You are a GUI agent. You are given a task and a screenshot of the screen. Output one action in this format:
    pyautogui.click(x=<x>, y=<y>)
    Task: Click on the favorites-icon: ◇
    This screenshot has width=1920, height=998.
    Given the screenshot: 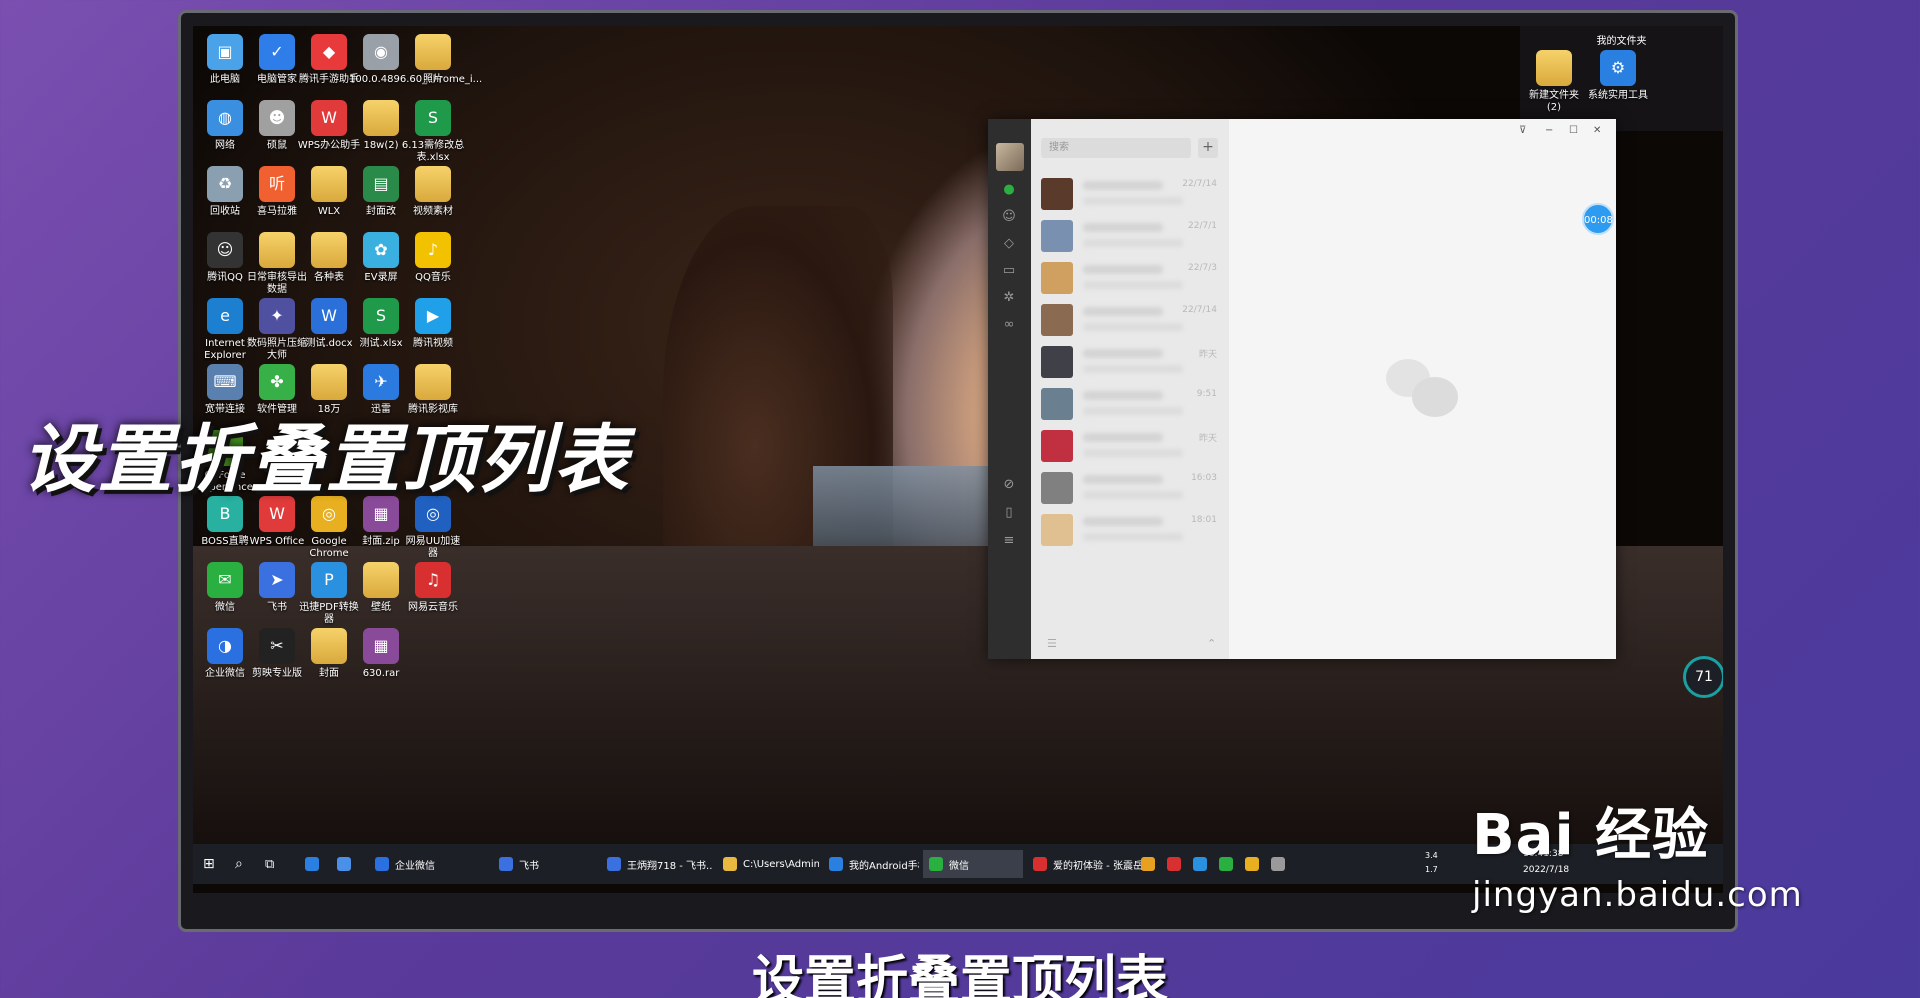 What is the action you would take?
    pyautogui.click(x=1009, y=244)
    